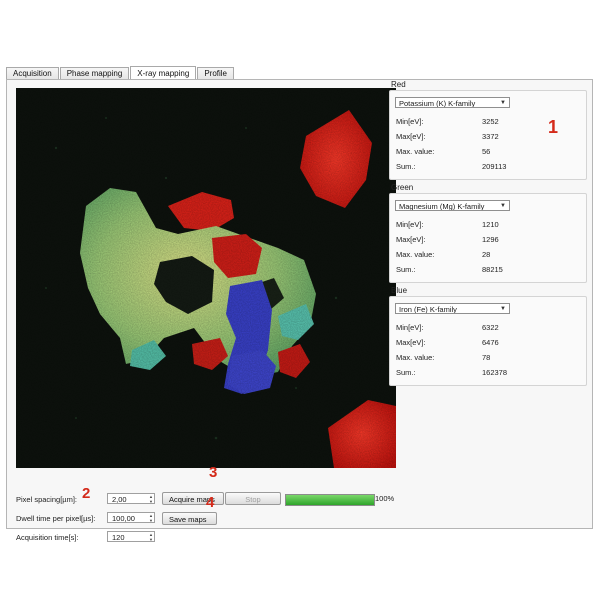 This screenshot has height=600, width=600. What do you see at coordinates (490, 224) in the screenshot?
I see `row-value: 1210` at bounding box center [490, 224].